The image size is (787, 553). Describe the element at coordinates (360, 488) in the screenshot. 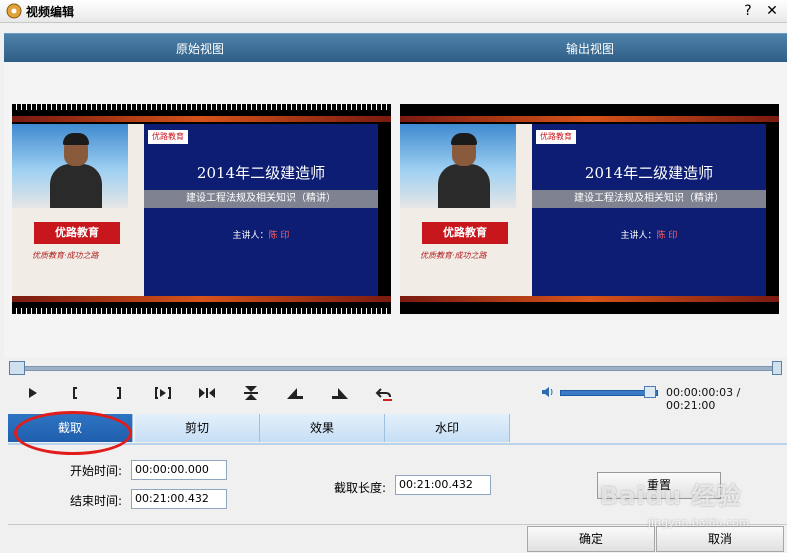

I see `length-label: 截取长度:` at that location.